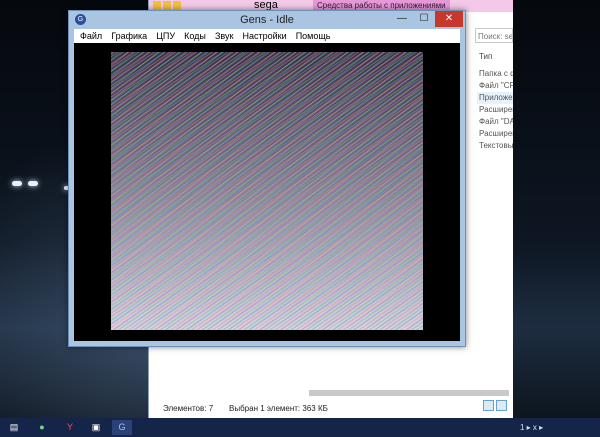 The image size is (600, 437). Describe the element at coordinates (313, 36) in the screenshot. I see `menu-help: Помощь` at that location.